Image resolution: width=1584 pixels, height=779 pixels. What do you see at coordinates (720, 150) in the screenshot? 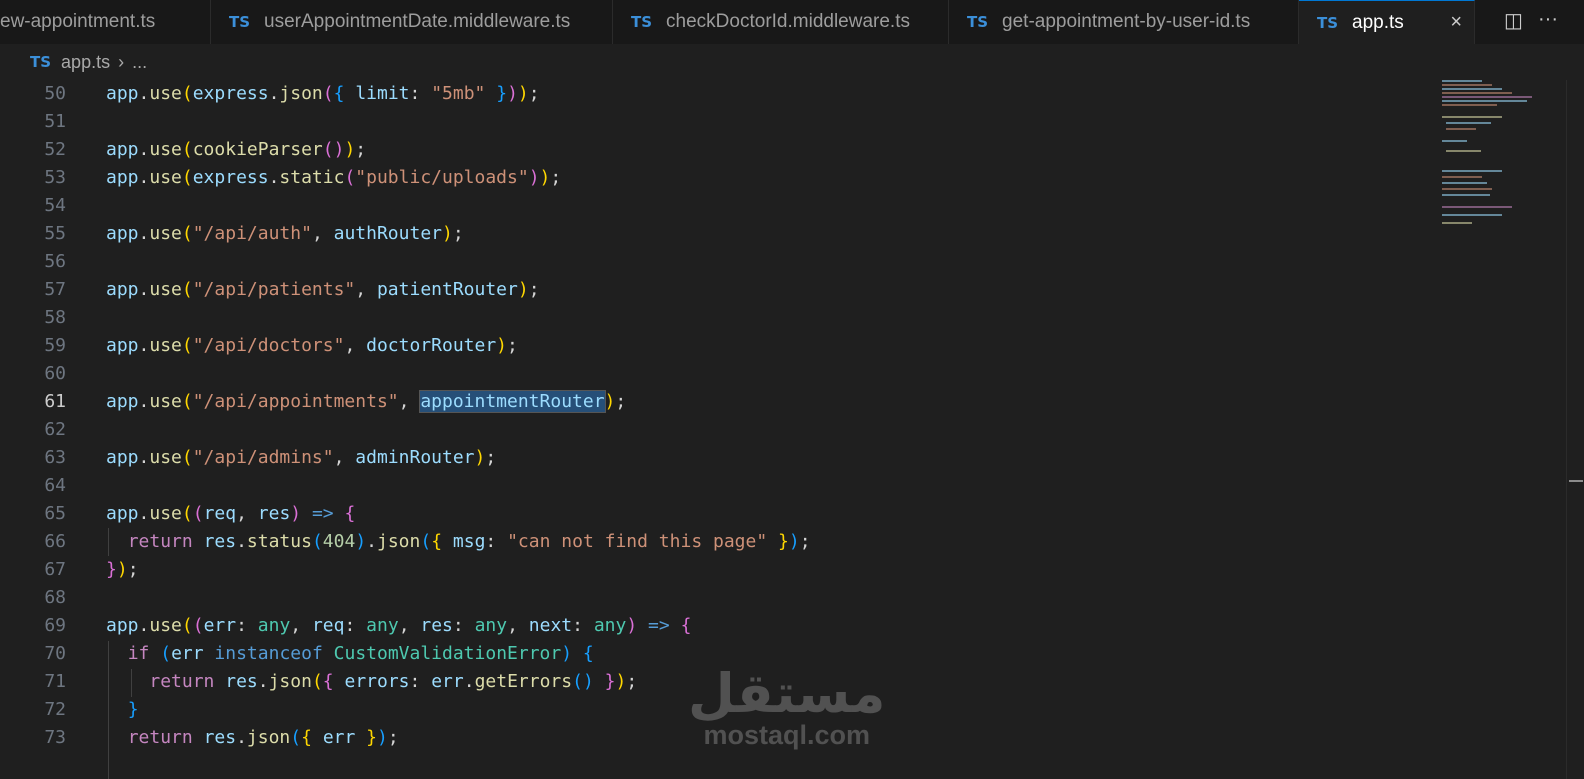
I see `code-line: 52 app.use(cookieParser());` at bounding box center [720, 150].